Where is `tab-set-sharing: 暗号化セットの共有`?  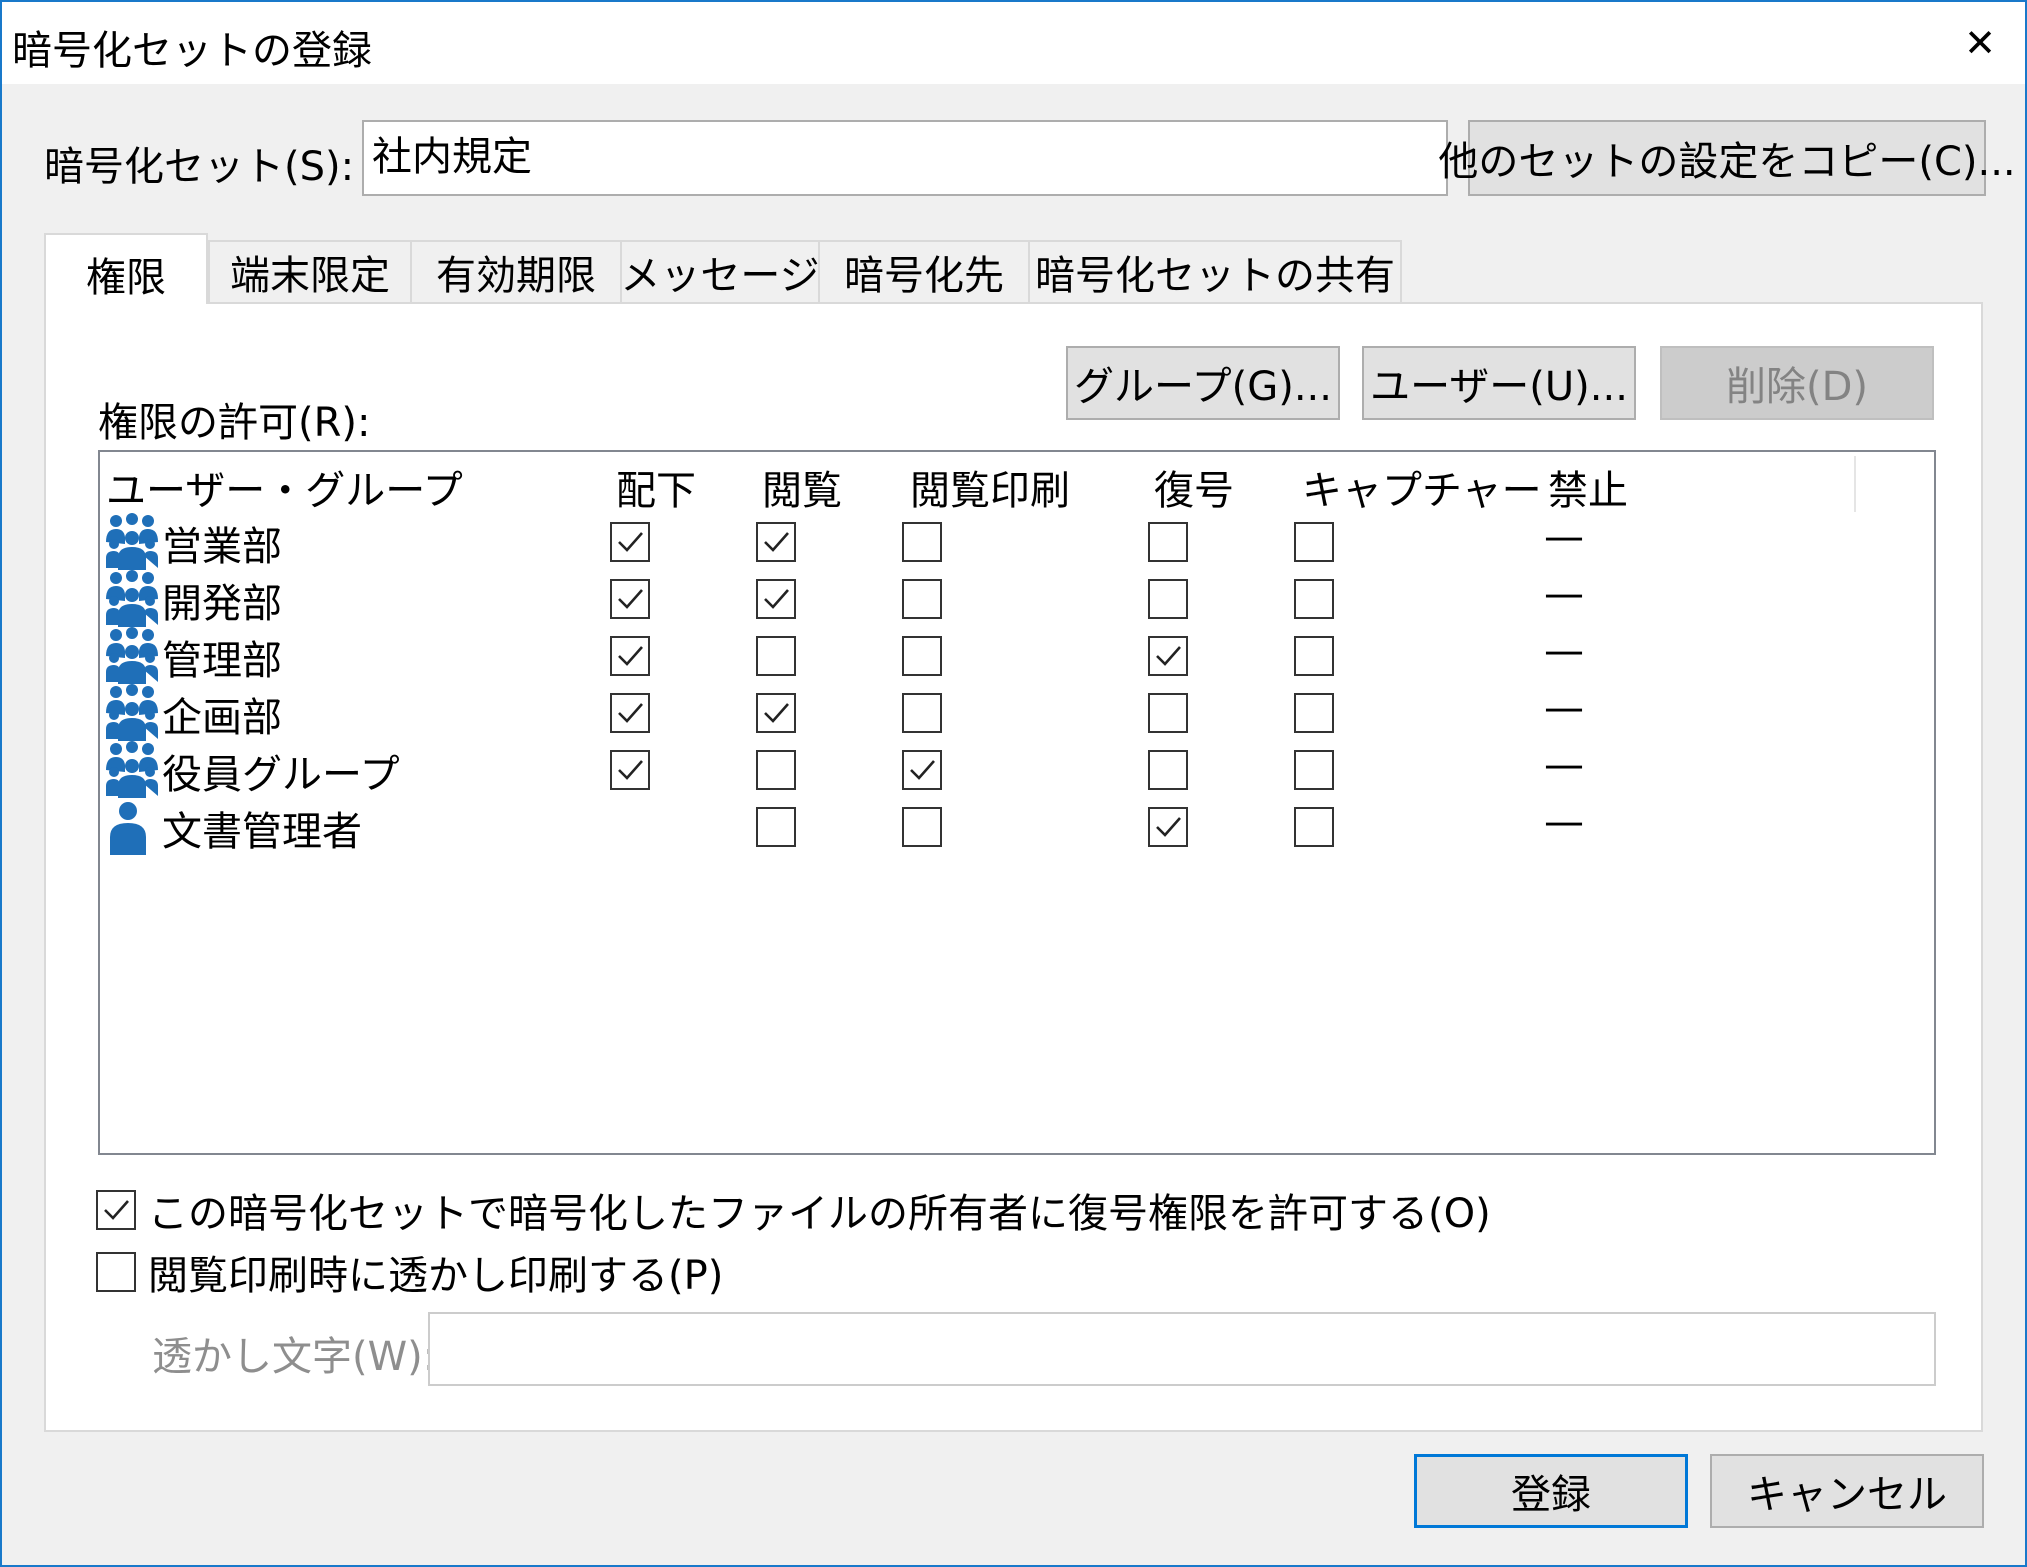 tab-set-sharing: 暗号化セットの共有 is located at coordinates (1215, 271).